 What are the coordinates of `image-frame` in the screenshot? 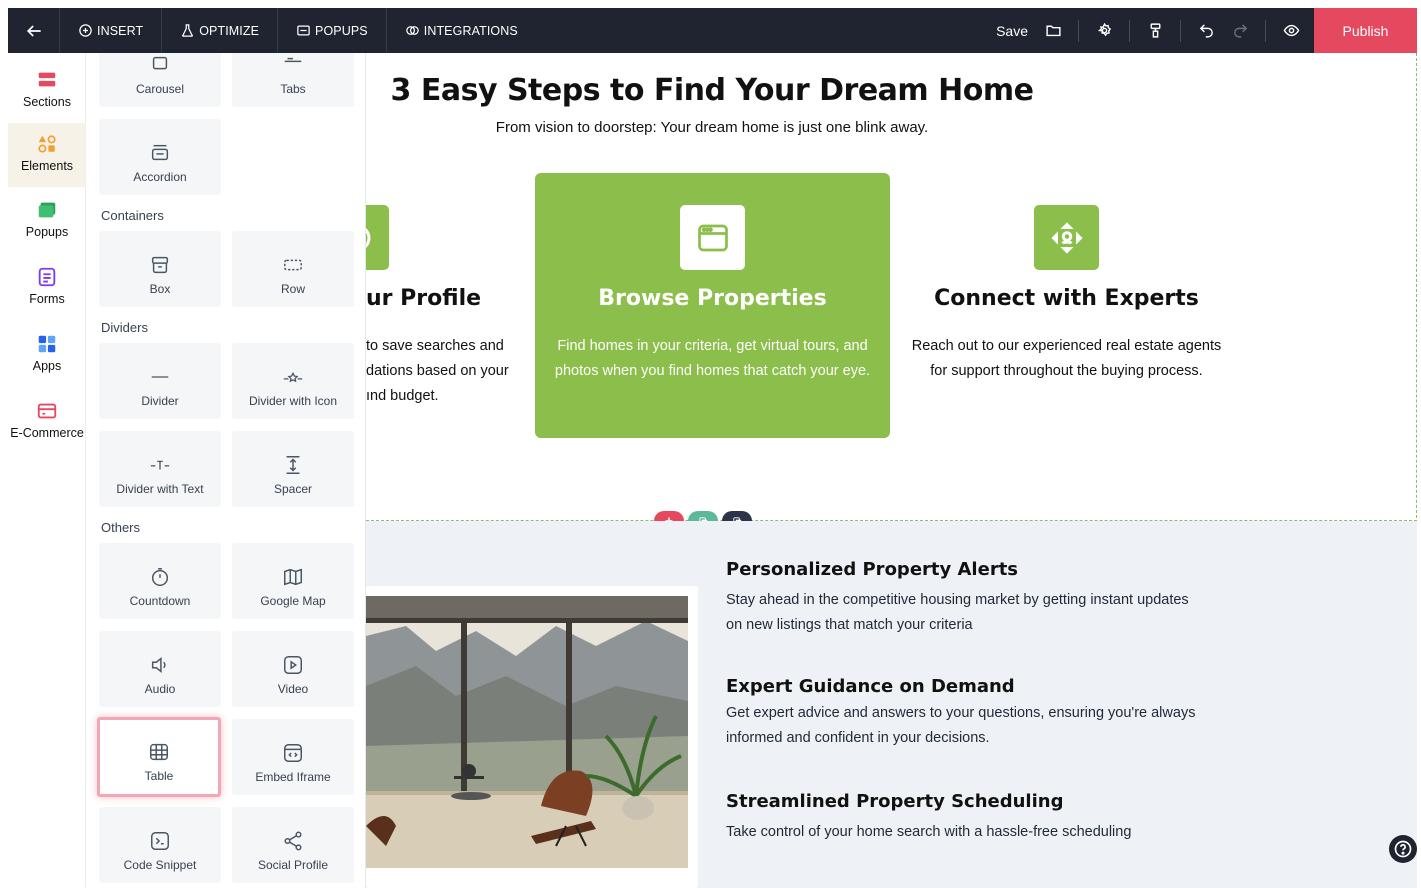 It's located at (532, 737).